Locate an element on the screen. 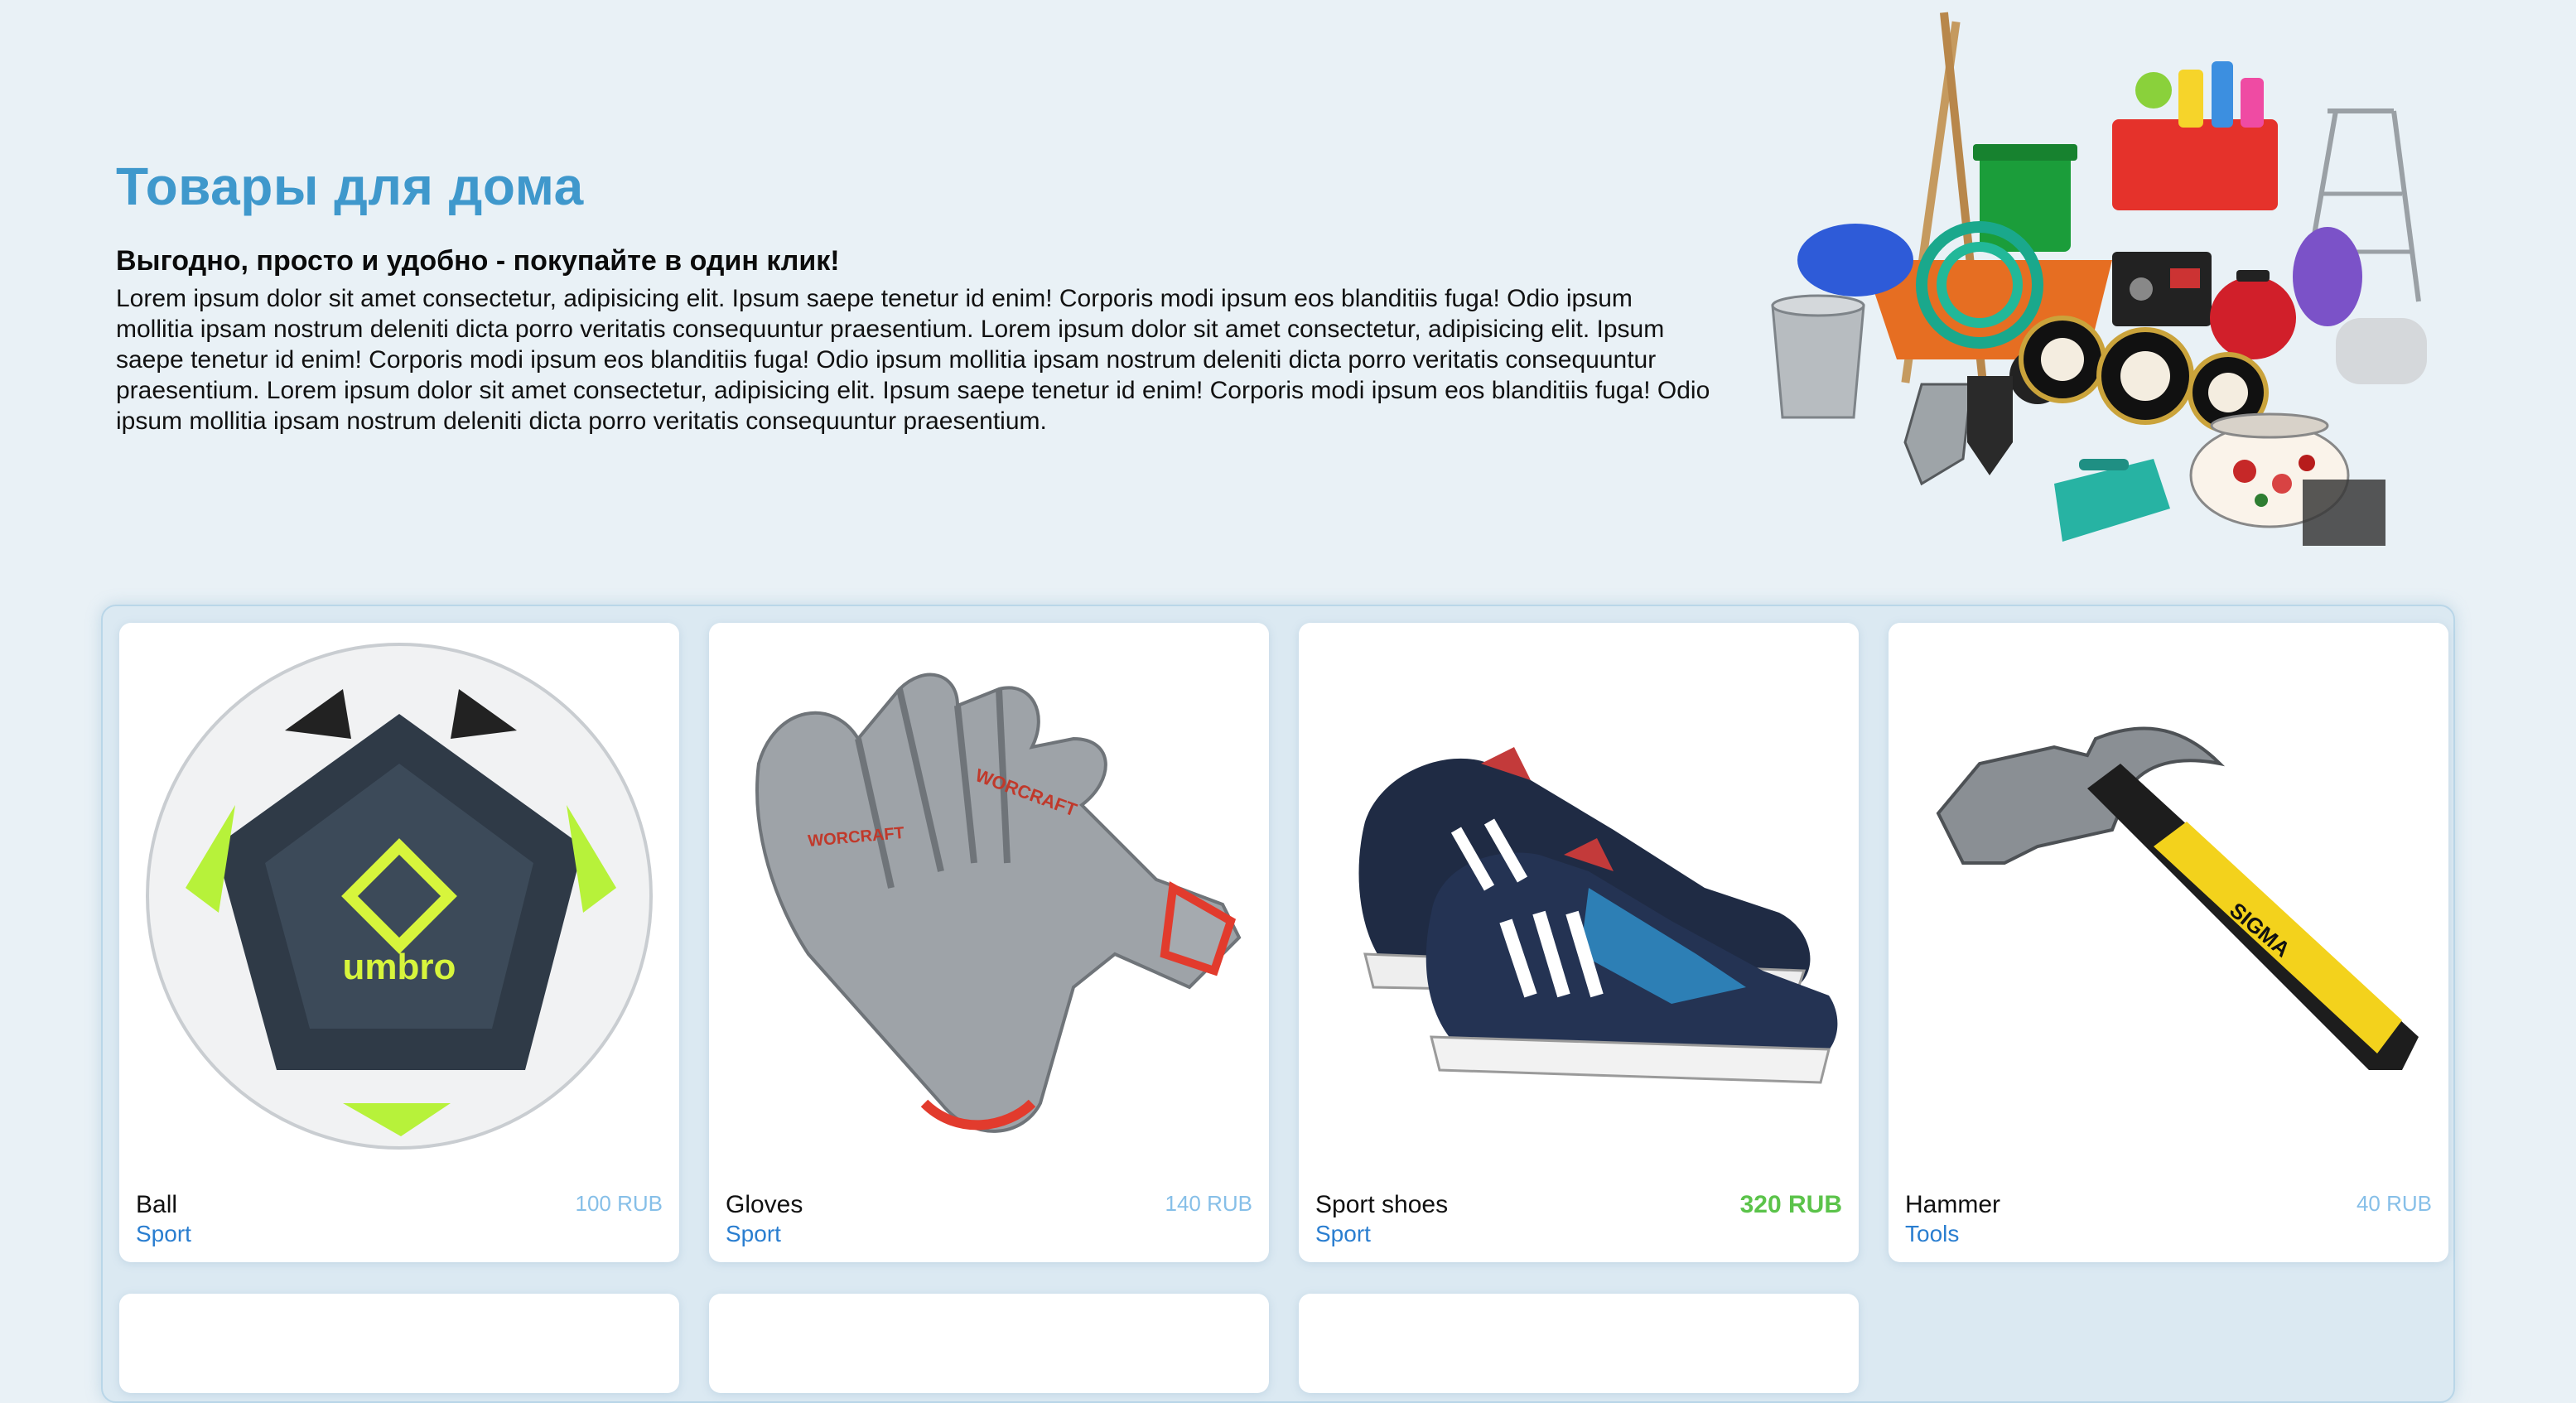 Image resolution: width=2576 pixels, height=1403 pixels. sneakers-image is located at coordinates (1598, 915).